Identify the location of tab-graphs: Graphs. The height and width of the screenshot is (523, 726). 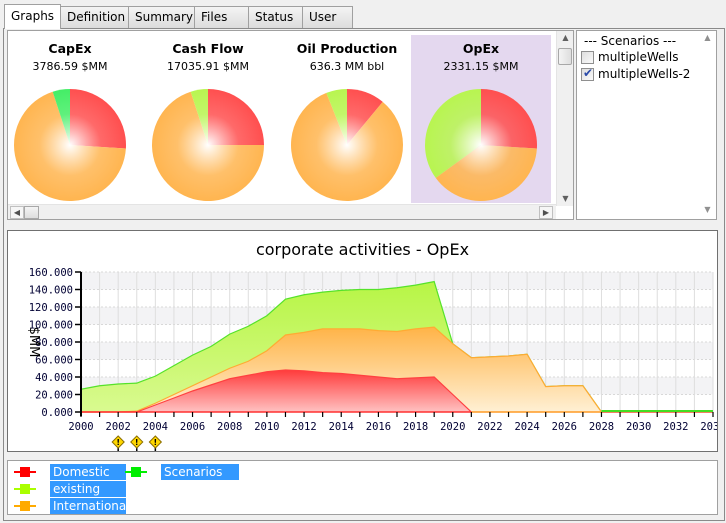
(32, 16).